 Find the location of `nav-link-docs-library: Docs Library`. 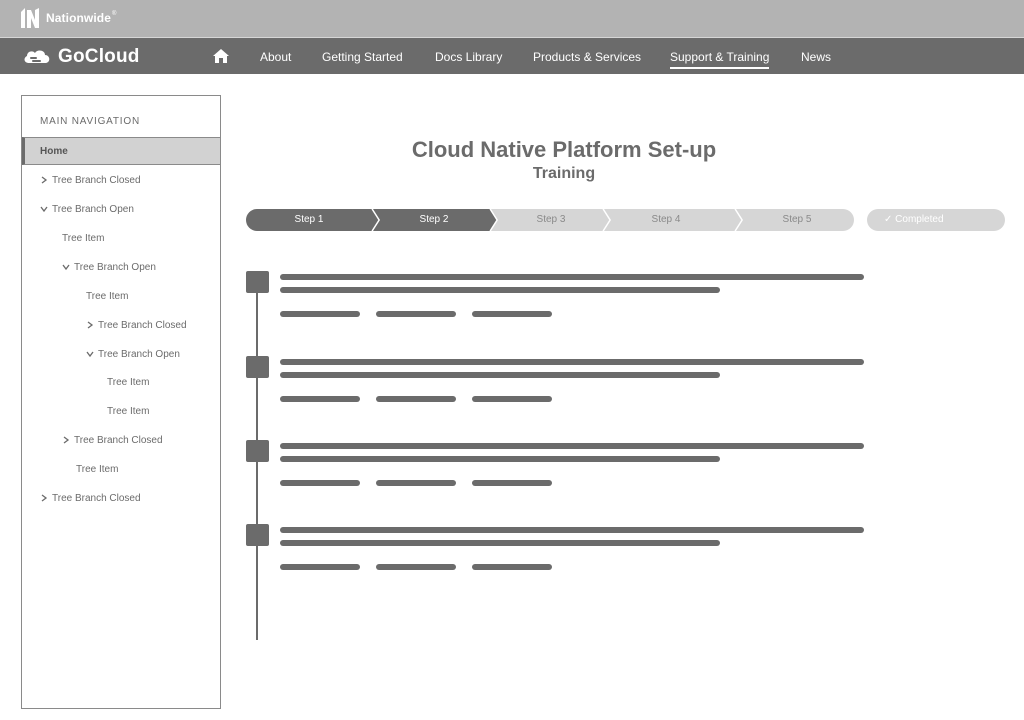

nav-link-docs-library: Docs Library is located at coordinates (468, 57).